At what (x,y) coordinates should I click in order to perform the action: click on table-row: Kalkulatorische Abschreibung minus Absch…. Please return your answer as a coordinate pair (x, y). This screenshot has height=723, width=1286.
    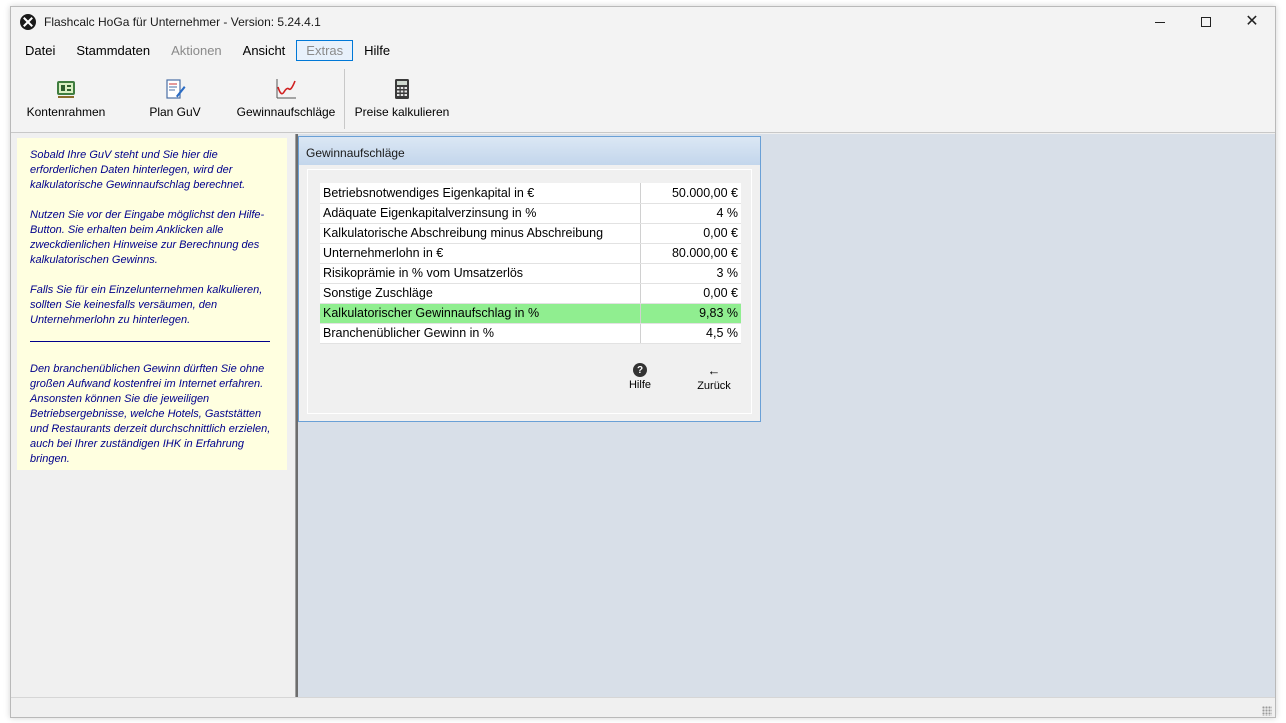
    Looking at the image, I should click on (530, 233).